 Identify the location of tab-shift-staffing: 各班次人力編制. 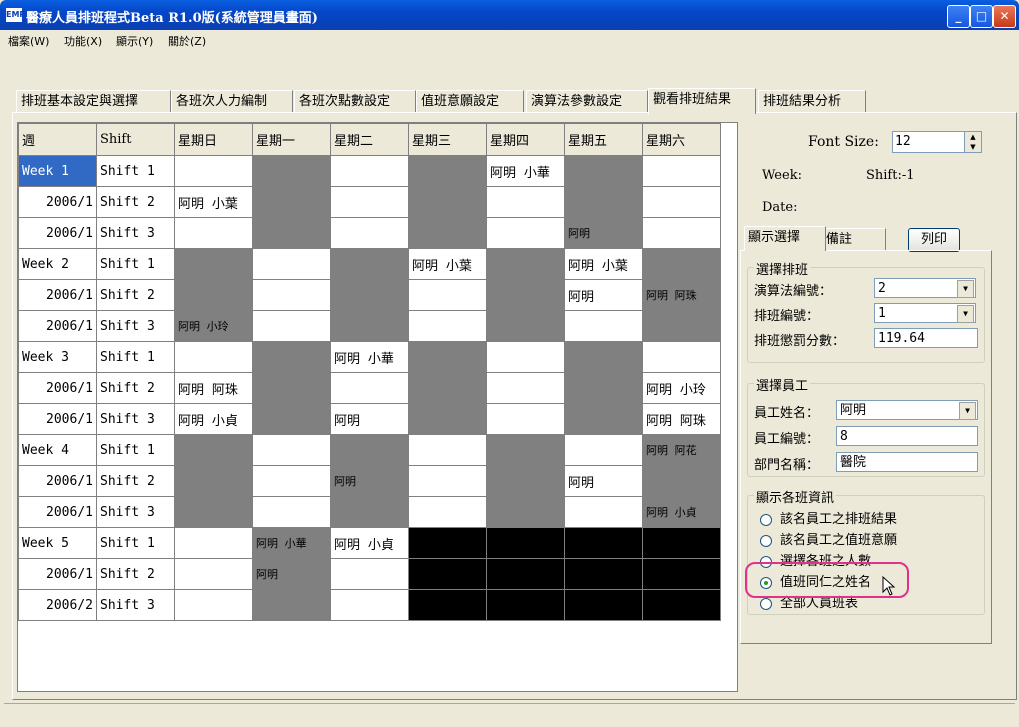
(232, 101).